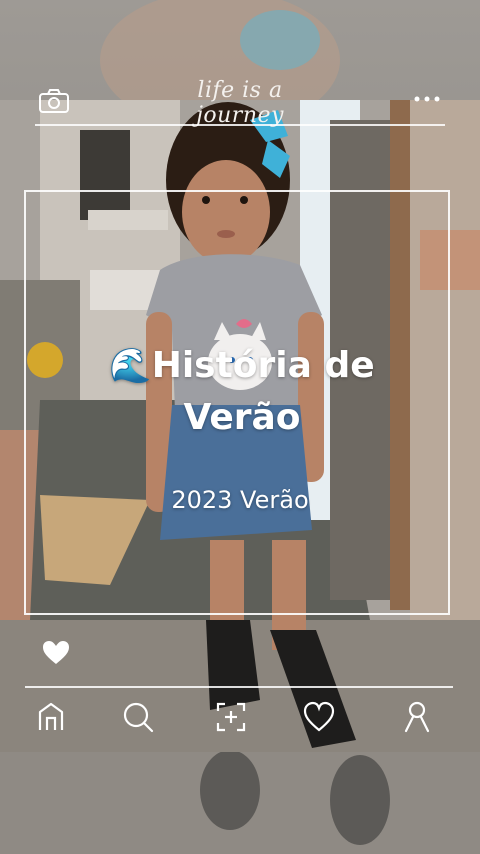 The image size is (480, 854). Describe the element at coordinates (54, 101) in the screenshot. I see `camera-icon` at that location.